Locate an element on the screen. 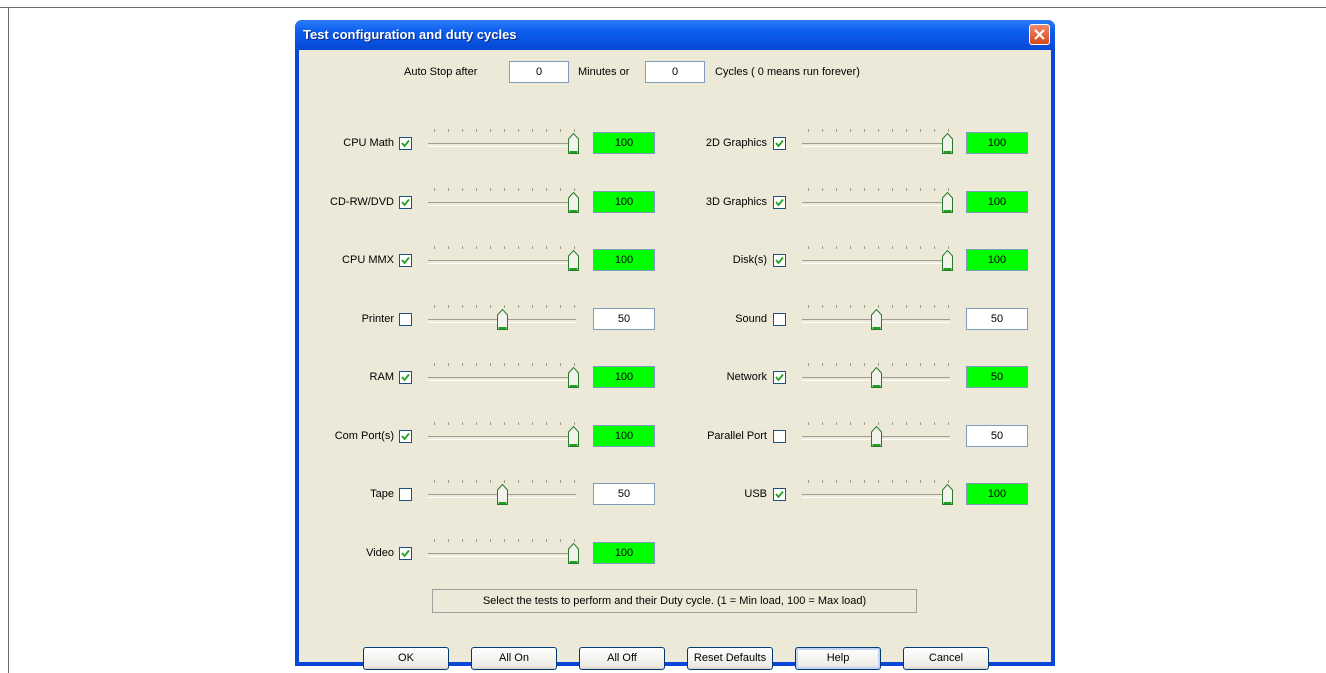 The image size is (1326, 673). close-button is located at coordinates (1039, 34).